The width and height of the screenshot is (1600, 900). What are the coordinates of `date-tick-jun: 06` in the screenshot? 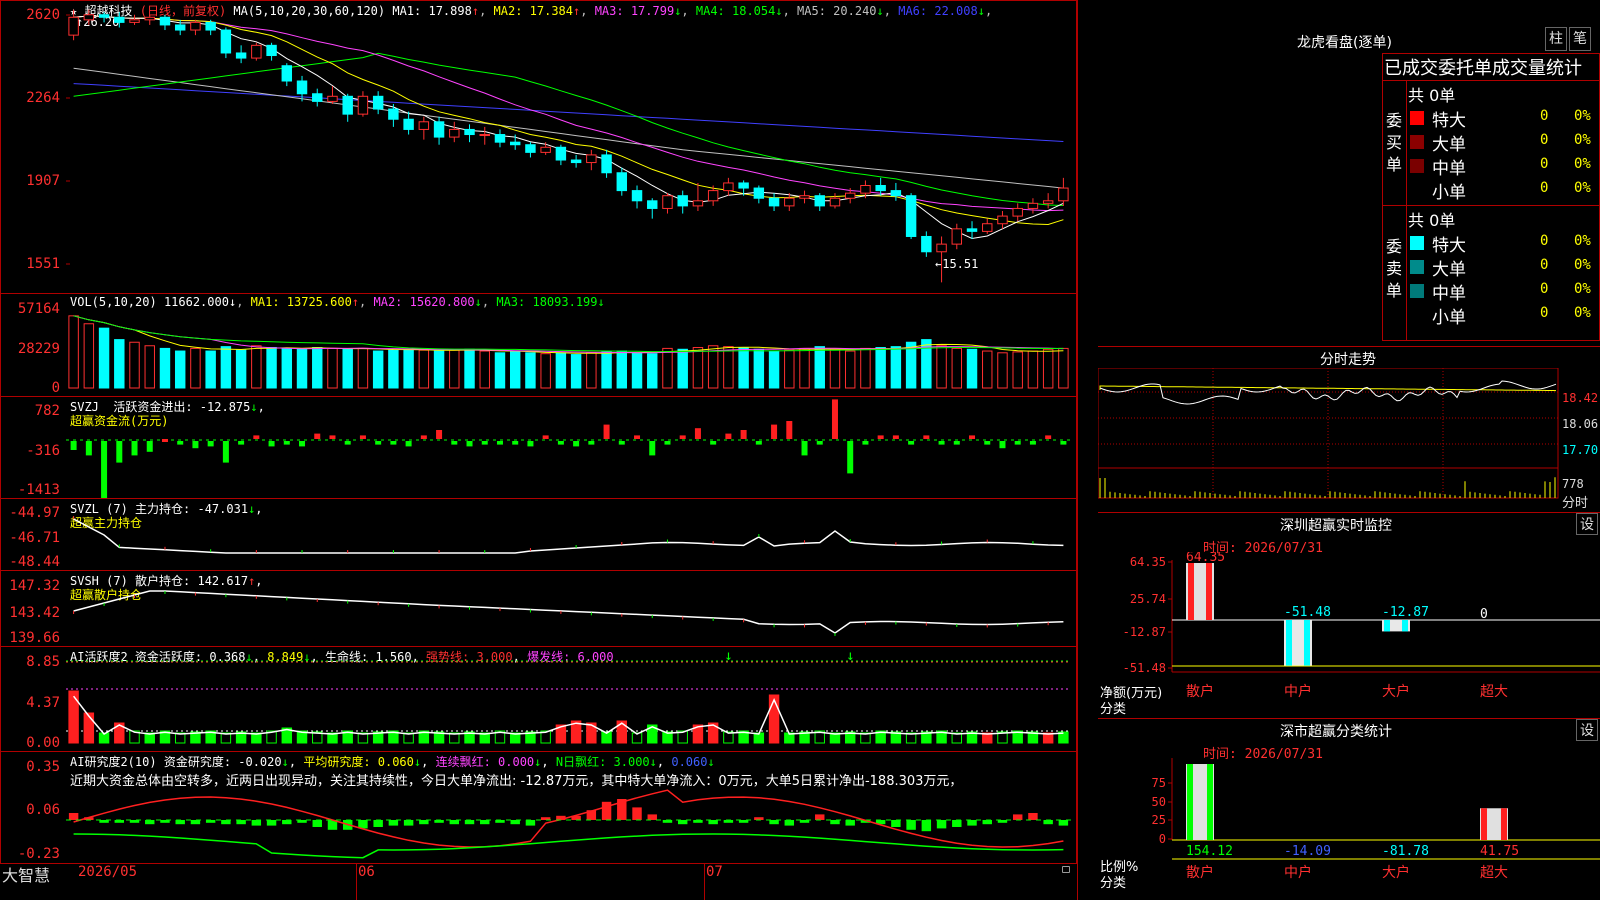 It's located at (366, 872).